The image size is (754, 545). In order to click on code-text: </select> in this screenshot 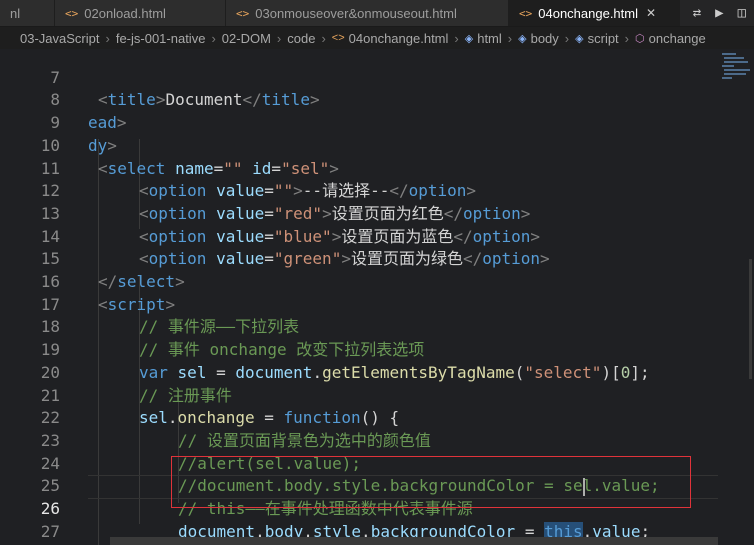, I will do `click(141, 281)`.